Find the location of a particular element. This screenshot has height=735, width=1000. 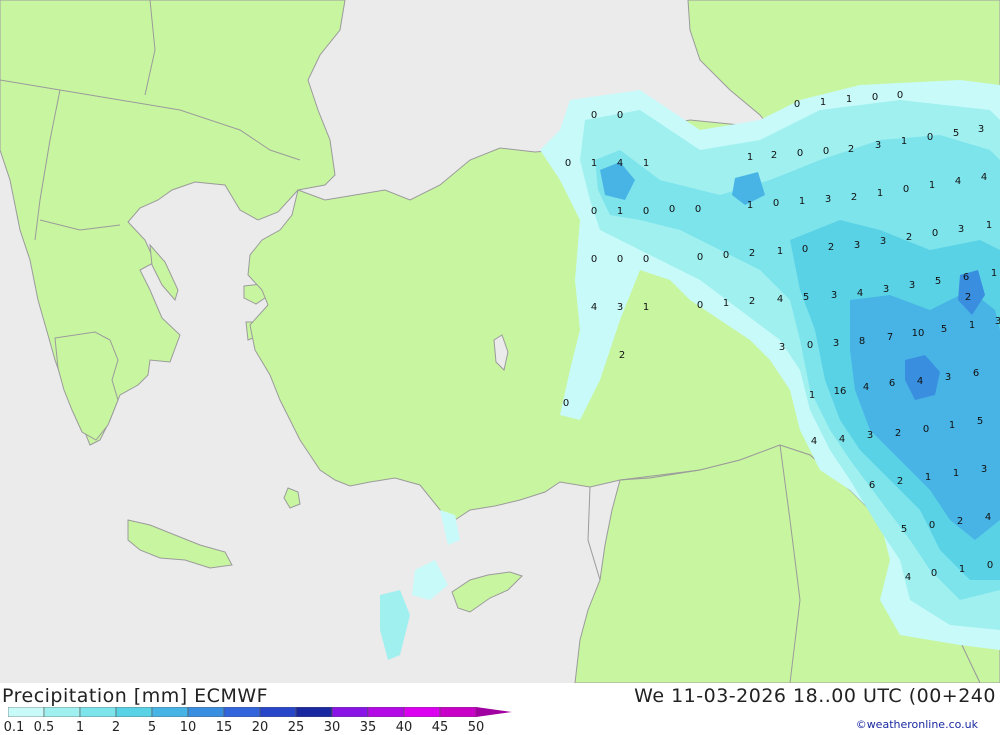

legend-arrow is located at coordinates (494, 712).